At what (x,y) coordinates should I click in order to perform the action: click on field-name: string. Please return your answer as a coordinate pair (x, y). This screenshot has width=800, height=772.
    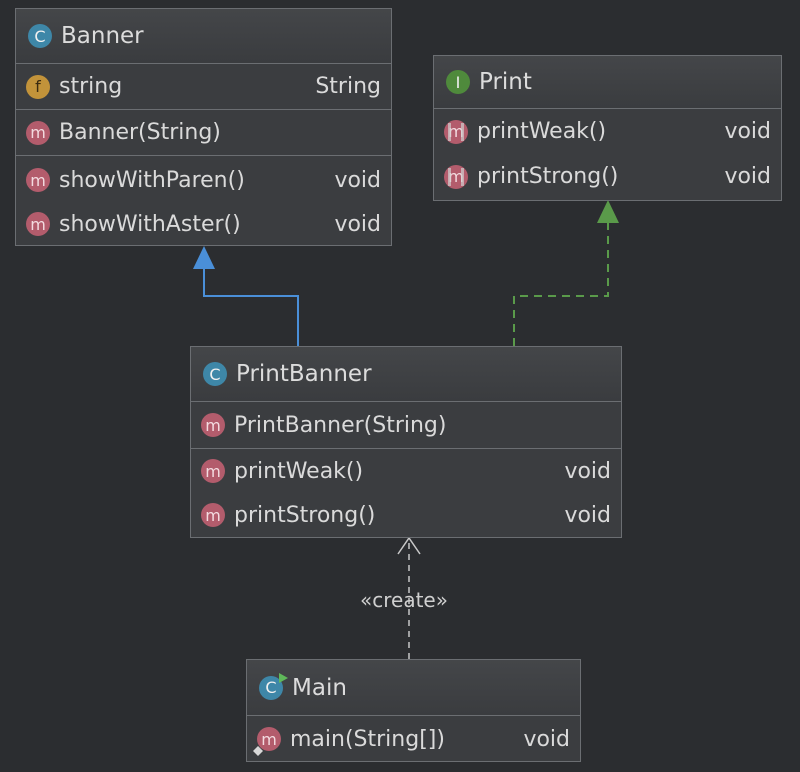
    Looking at the image, I should click on (91, 86).